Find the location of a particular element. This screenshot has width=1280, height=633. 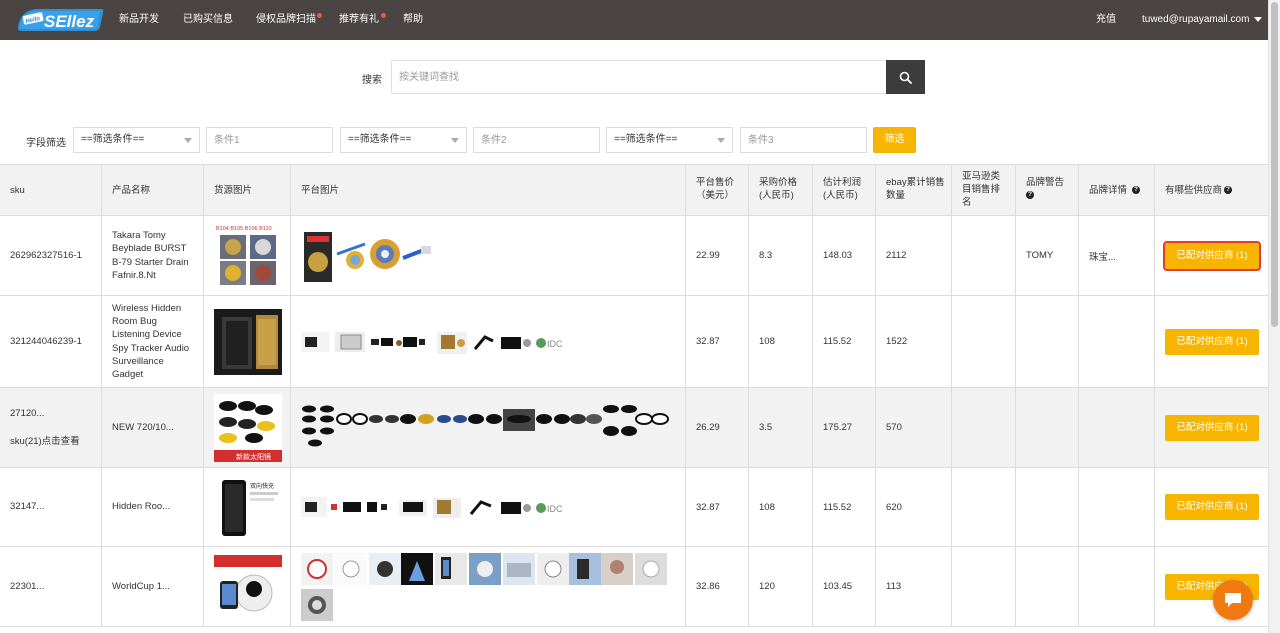

header-platform-image: 平台图片 is located at coordinates (487, 190).